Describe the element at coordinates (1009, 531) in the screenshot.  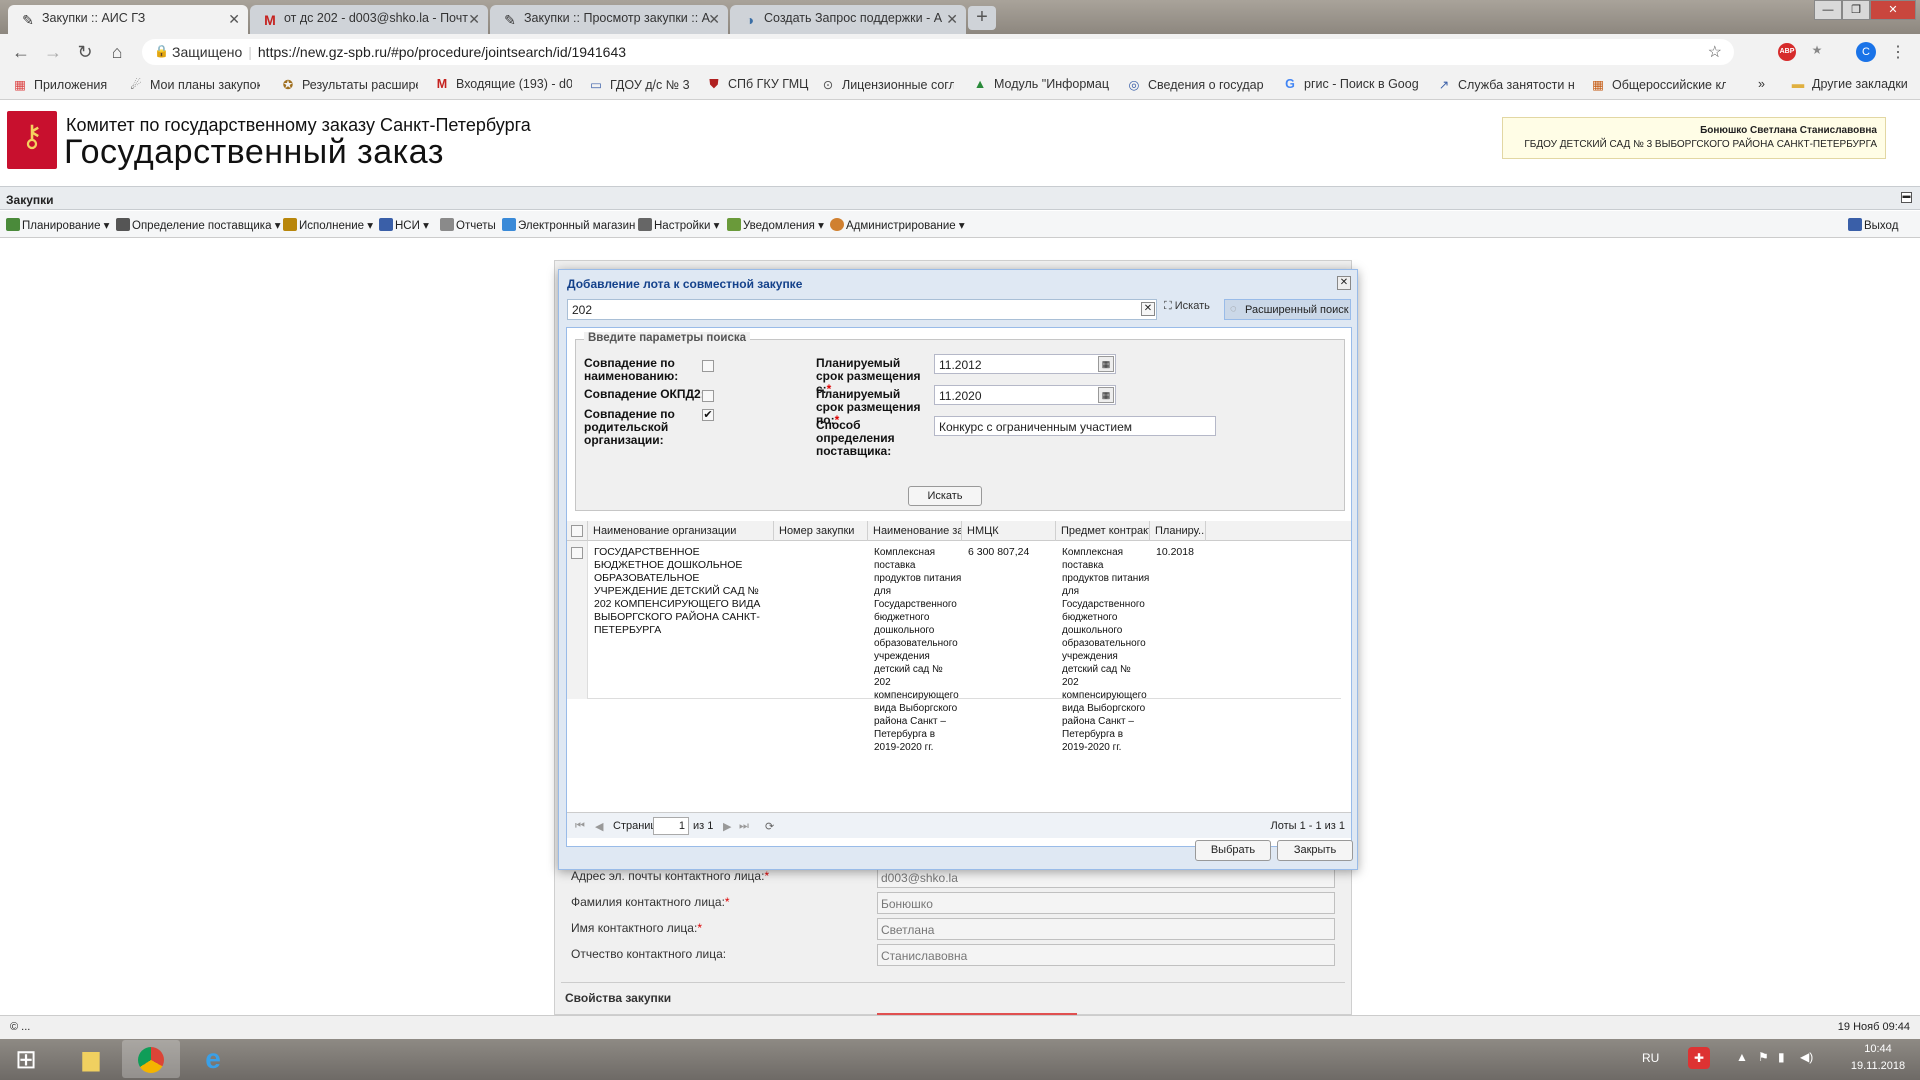
I see `col-header-nmck: НМЦК` at that location.